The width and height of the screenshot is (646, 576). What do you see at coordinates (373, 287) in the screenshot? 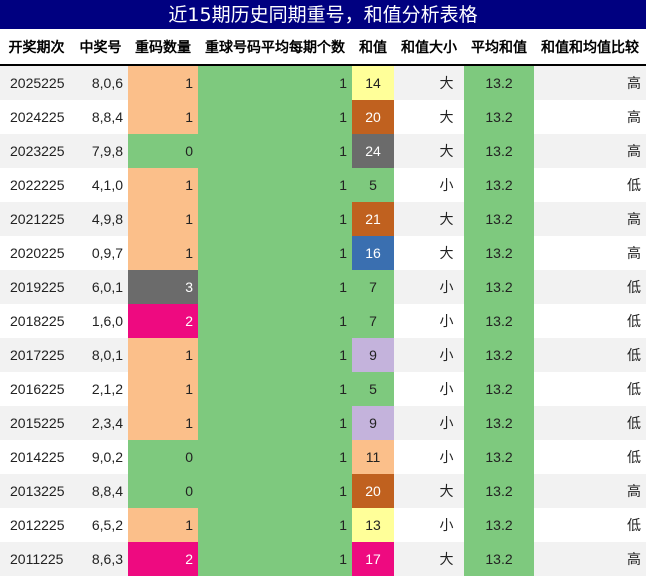
I see `sum-cell: 7` at bounding box center [373, 287].